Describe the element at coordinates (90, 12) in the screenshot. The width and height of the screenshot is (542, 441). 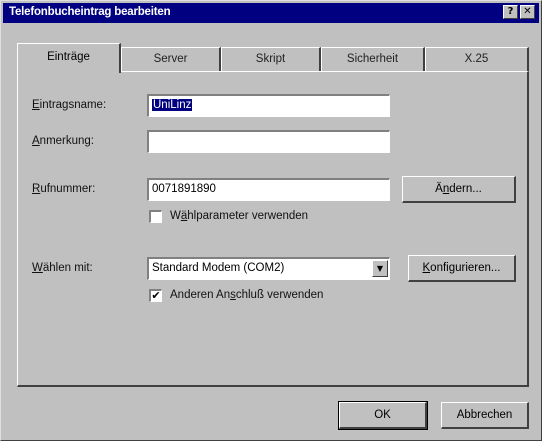
I see `window-title: Telefonbucheintrag bearbeiten` at that location.